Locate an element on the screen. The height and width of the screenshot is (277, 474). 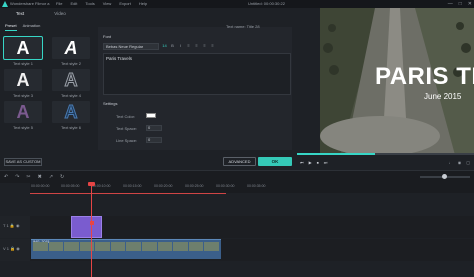
zoom-slider-knob is located at coordinates (444, 176).